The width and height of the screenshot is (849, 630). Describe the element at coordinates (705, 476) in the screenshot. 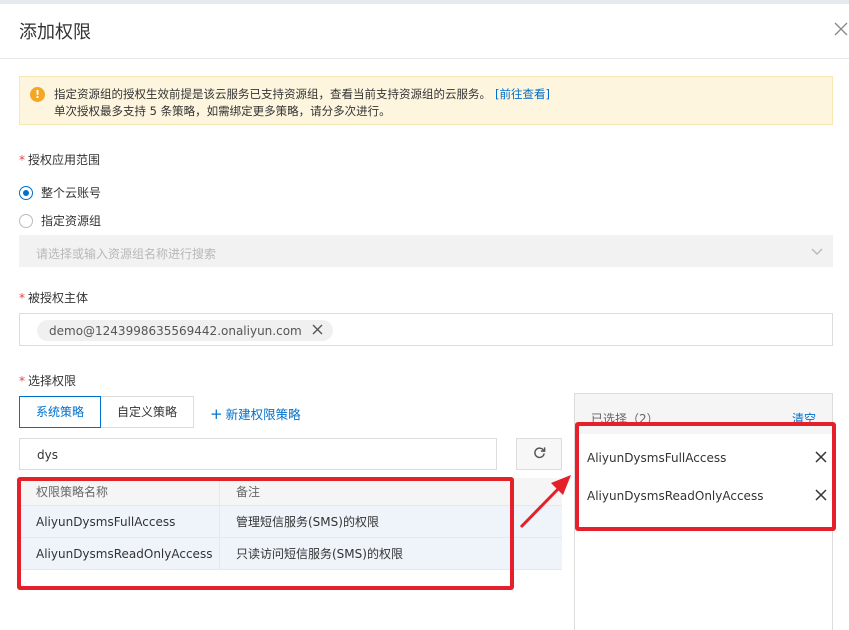

I see `highlight-box-selected` at that location.